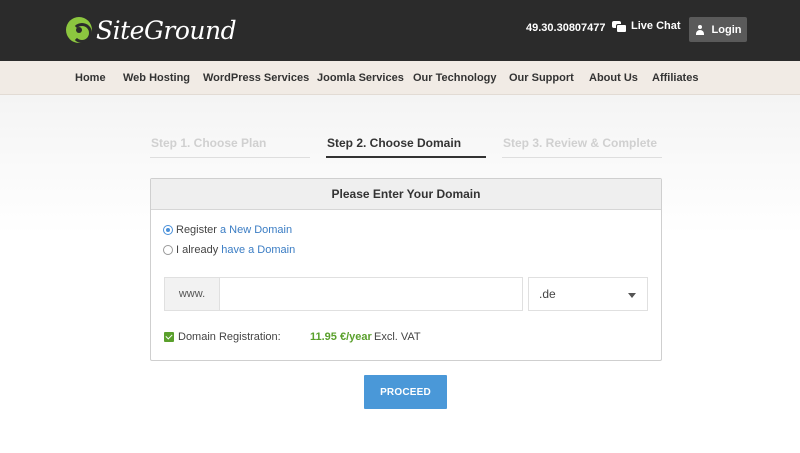  Describe the element at coordinates (256, 230) in the screenshot. I see `new-domain-link: a New Domain` at that location.